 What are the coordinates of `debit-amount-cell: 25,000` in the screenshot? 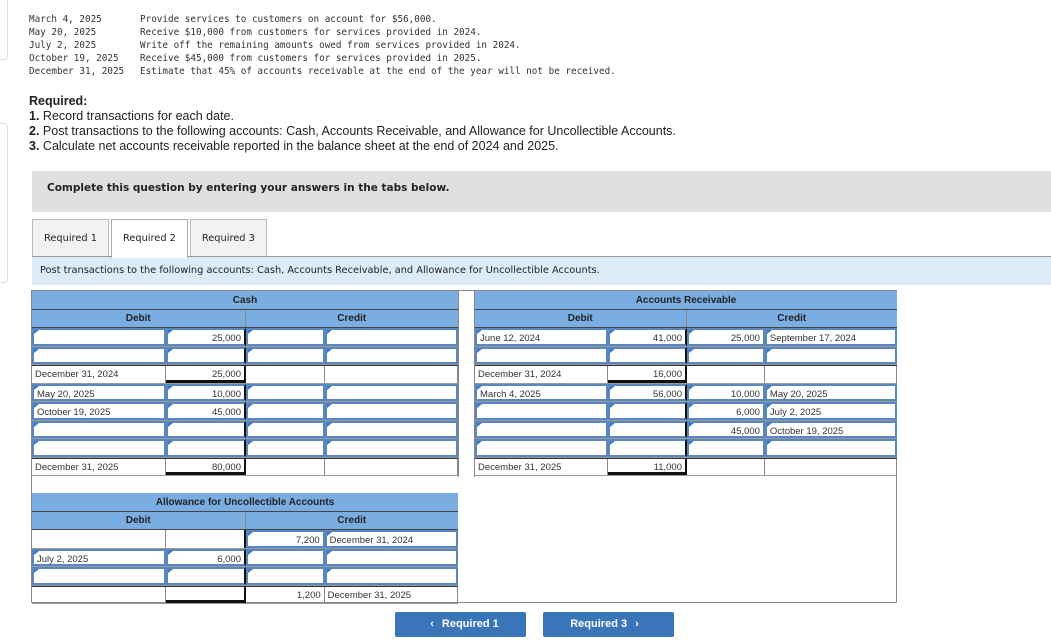 It's located at (206, 337).